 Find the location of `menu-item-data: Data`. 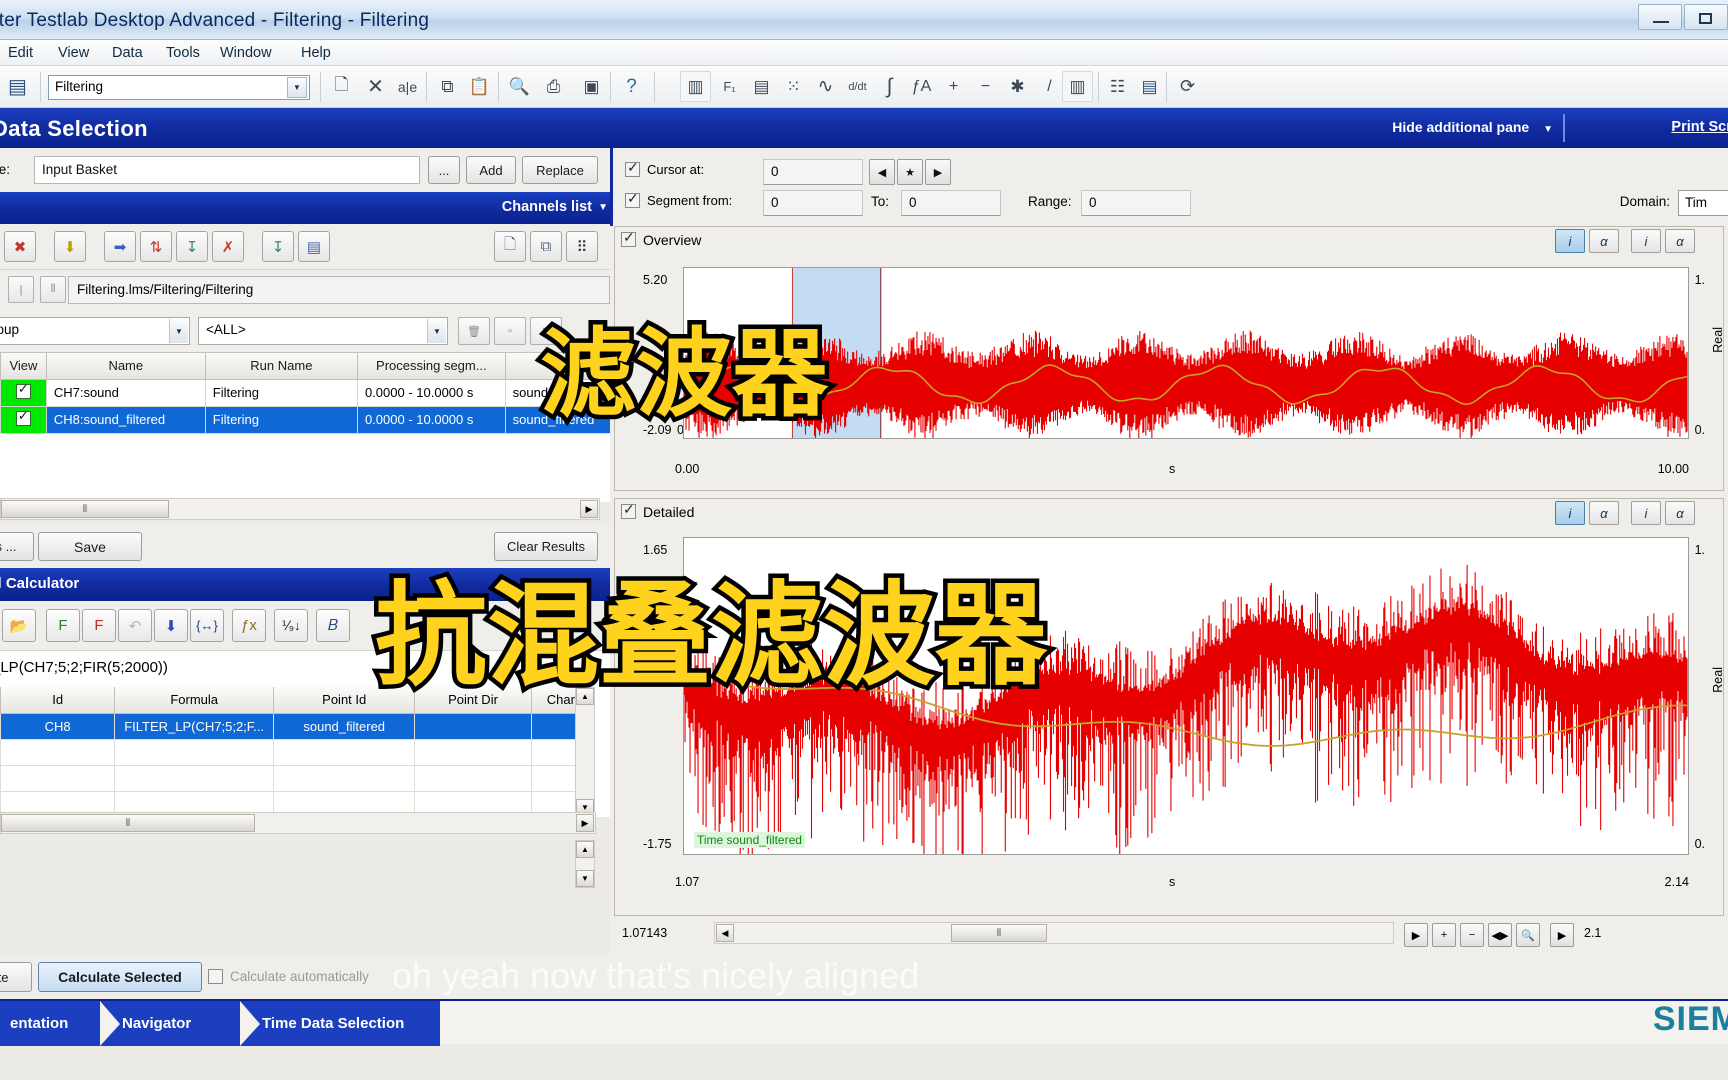

menu-item-data: Data is located at coordinates (127, 53).